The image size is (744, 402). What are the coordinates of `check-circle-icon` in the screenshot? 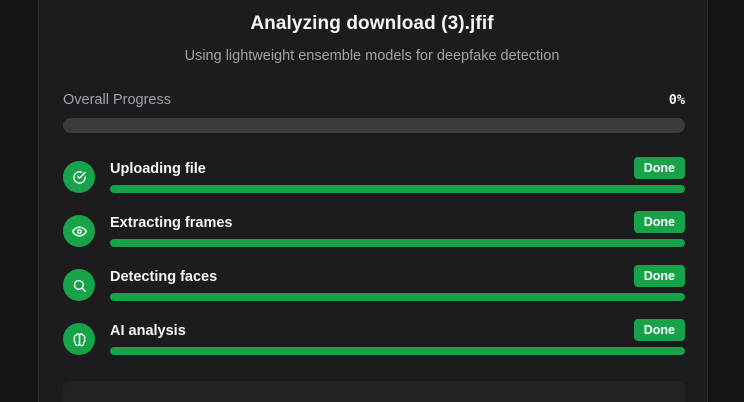 It's located at (79, 177).